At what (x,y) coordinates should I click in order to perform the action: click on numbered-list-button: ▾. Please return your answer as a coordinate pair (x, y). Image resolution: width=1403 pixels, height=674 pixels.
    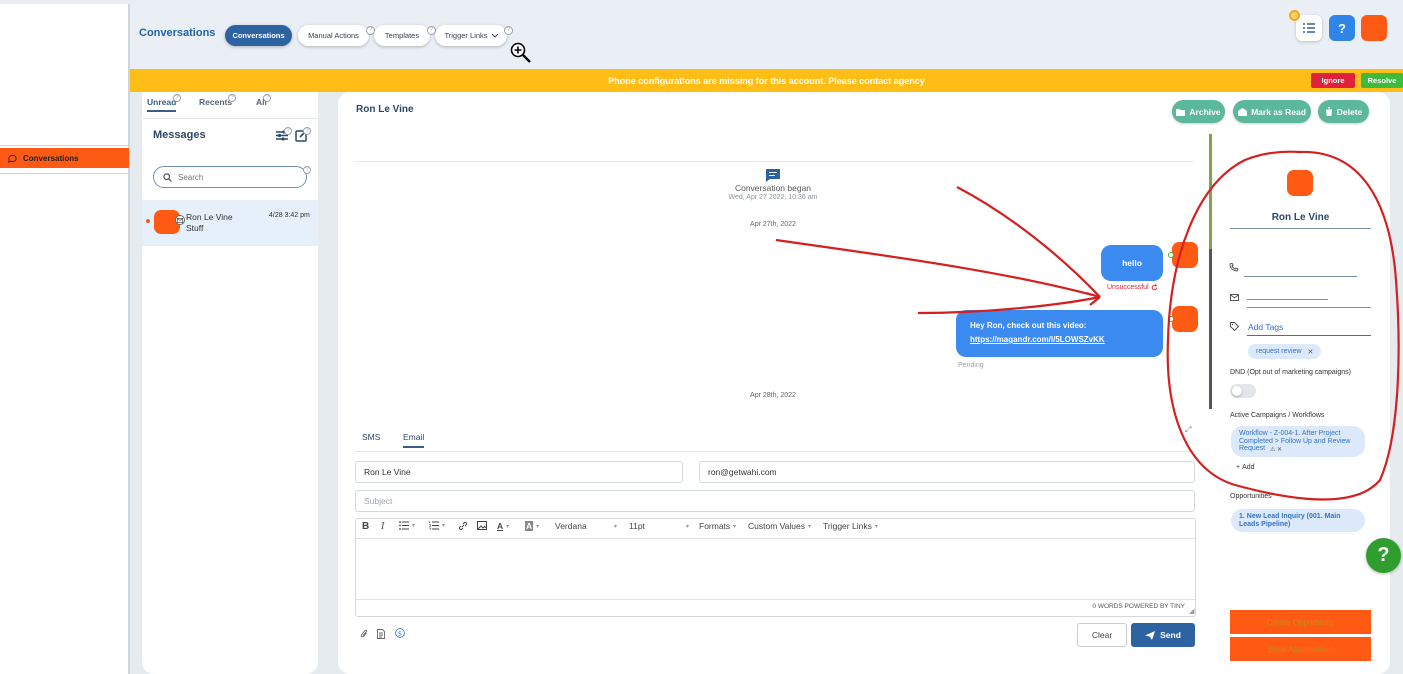
    Looking at the image, I should click on (437, 525).